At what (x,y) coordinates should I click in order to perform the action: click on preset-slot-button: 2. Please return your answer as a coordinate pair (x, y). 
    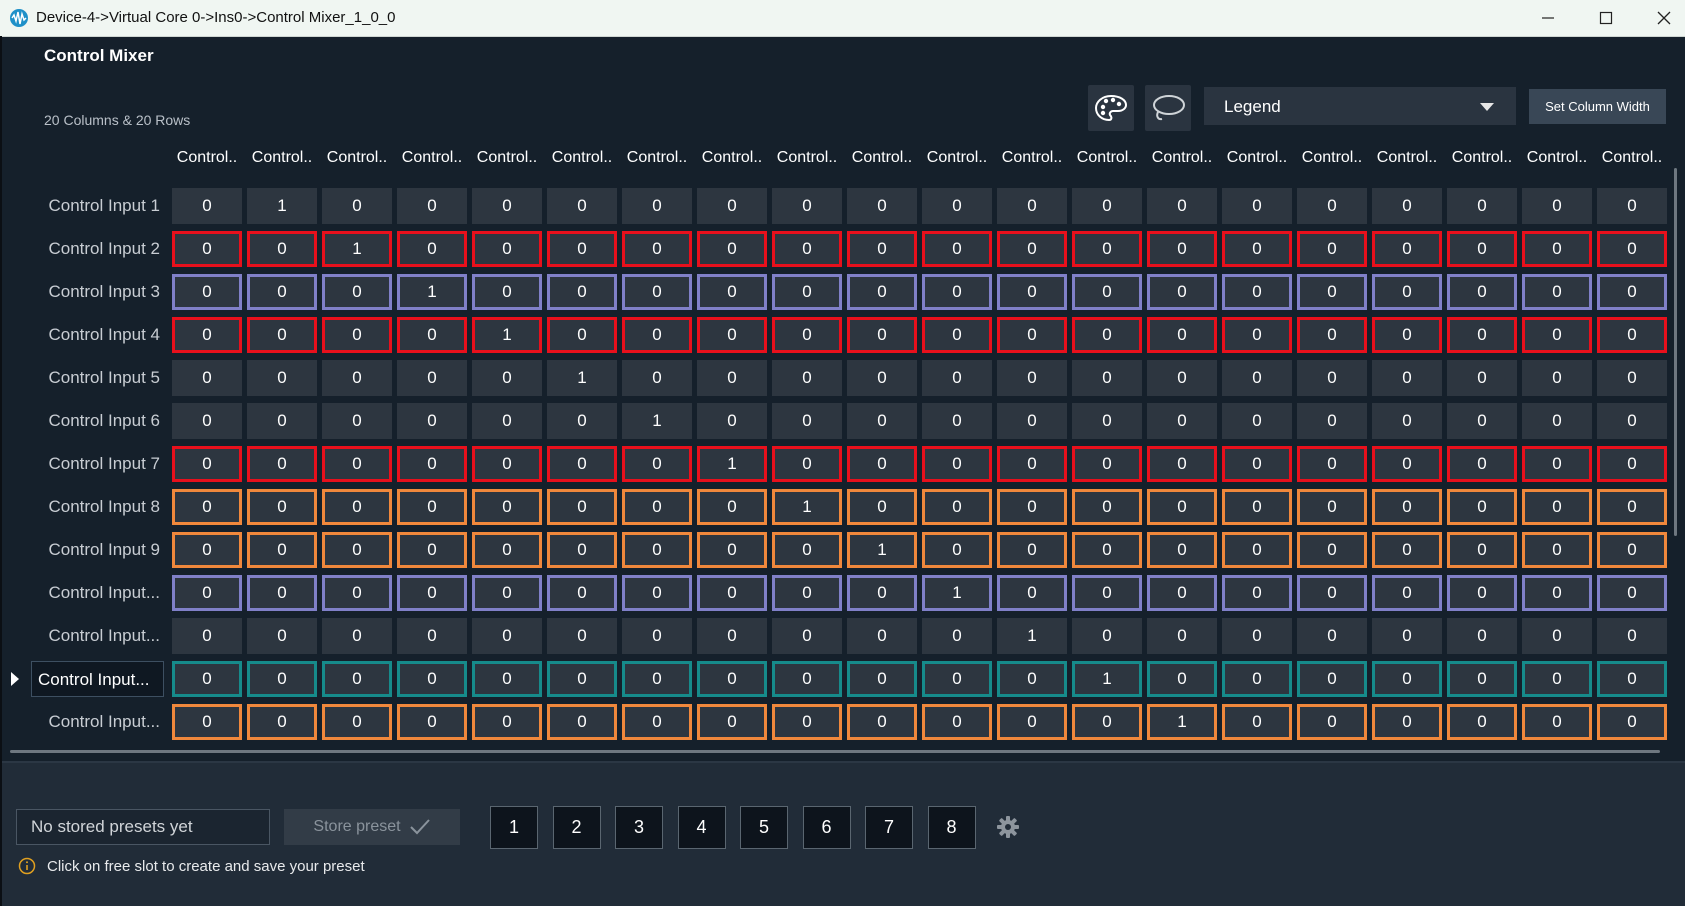
    Looking at the image, I should click on (576, 827).